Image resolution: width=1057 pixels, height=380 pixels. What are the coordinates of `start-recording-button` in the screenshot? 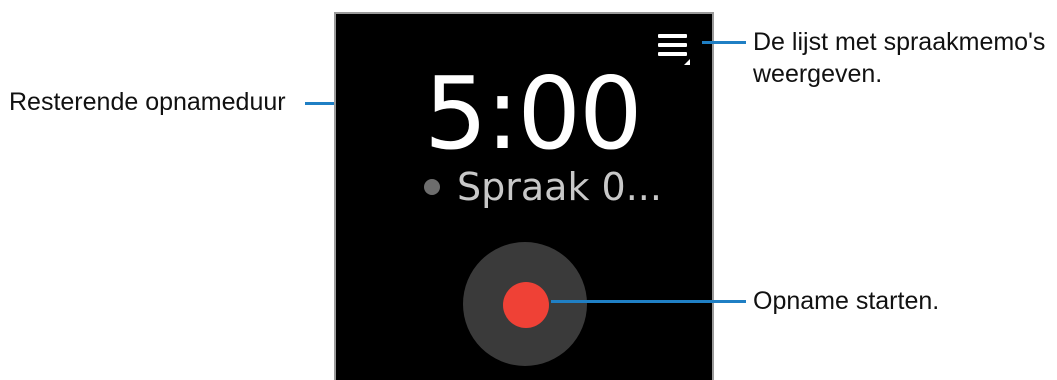 It's located at (525, 304).